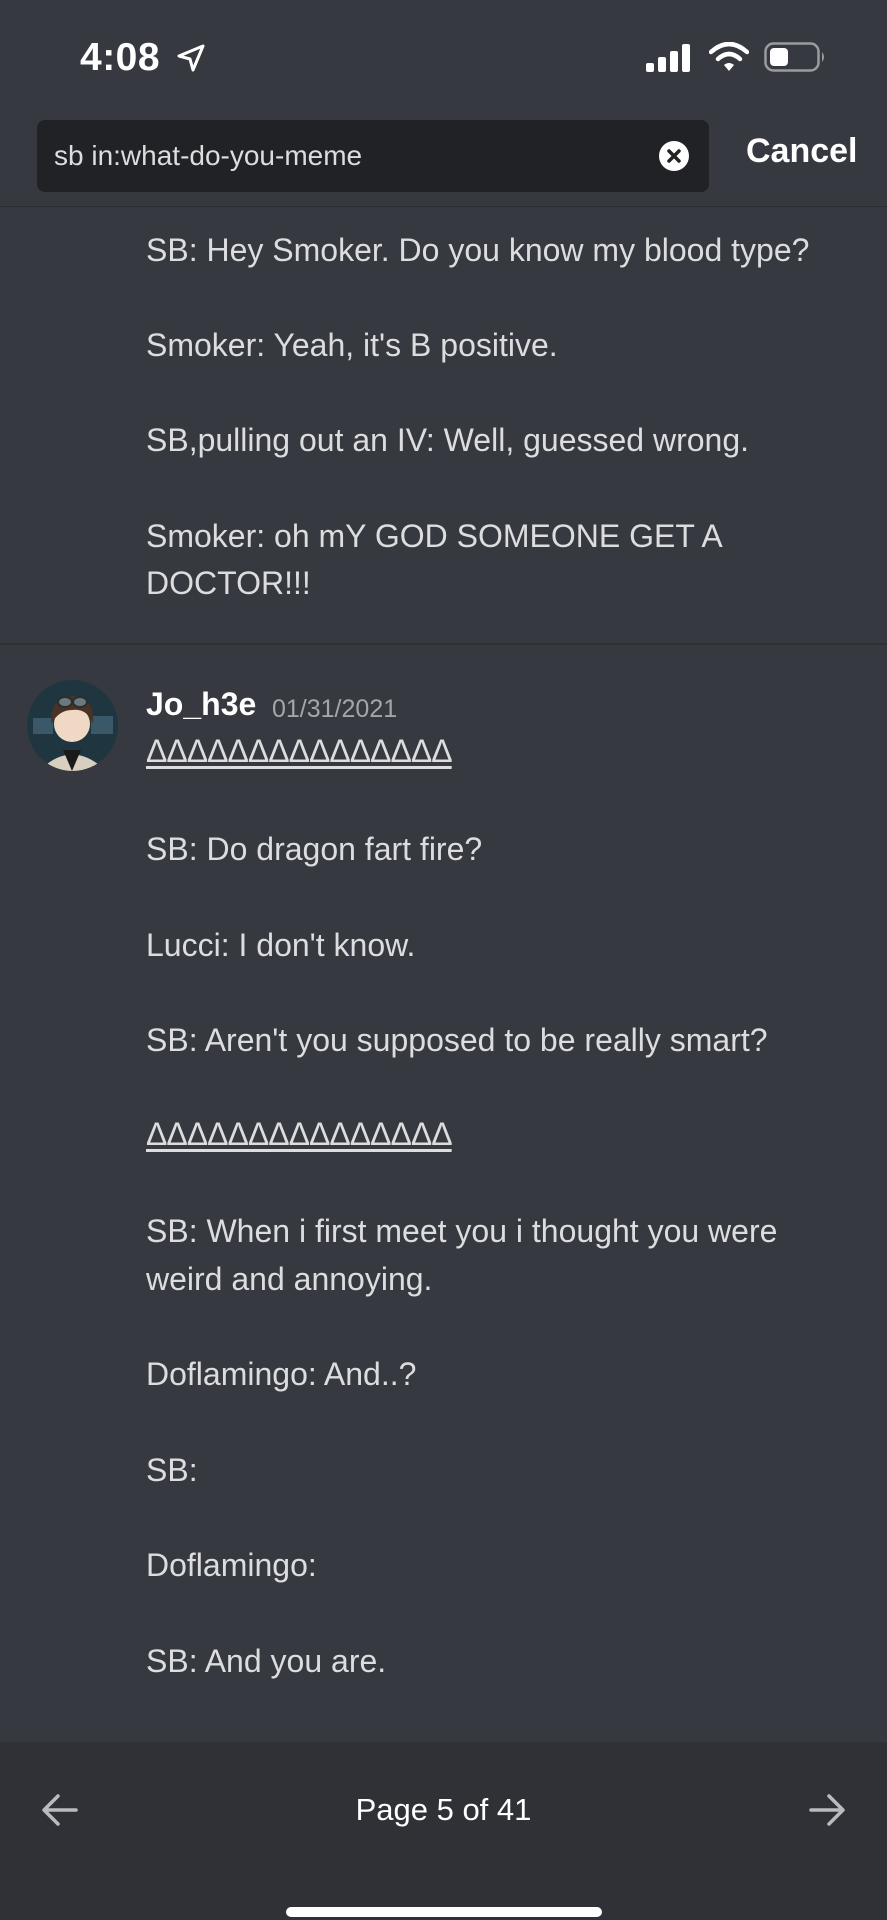 This screenshot has width=887, height=1920. I want to click on home-indicator, so click(444, 1912).